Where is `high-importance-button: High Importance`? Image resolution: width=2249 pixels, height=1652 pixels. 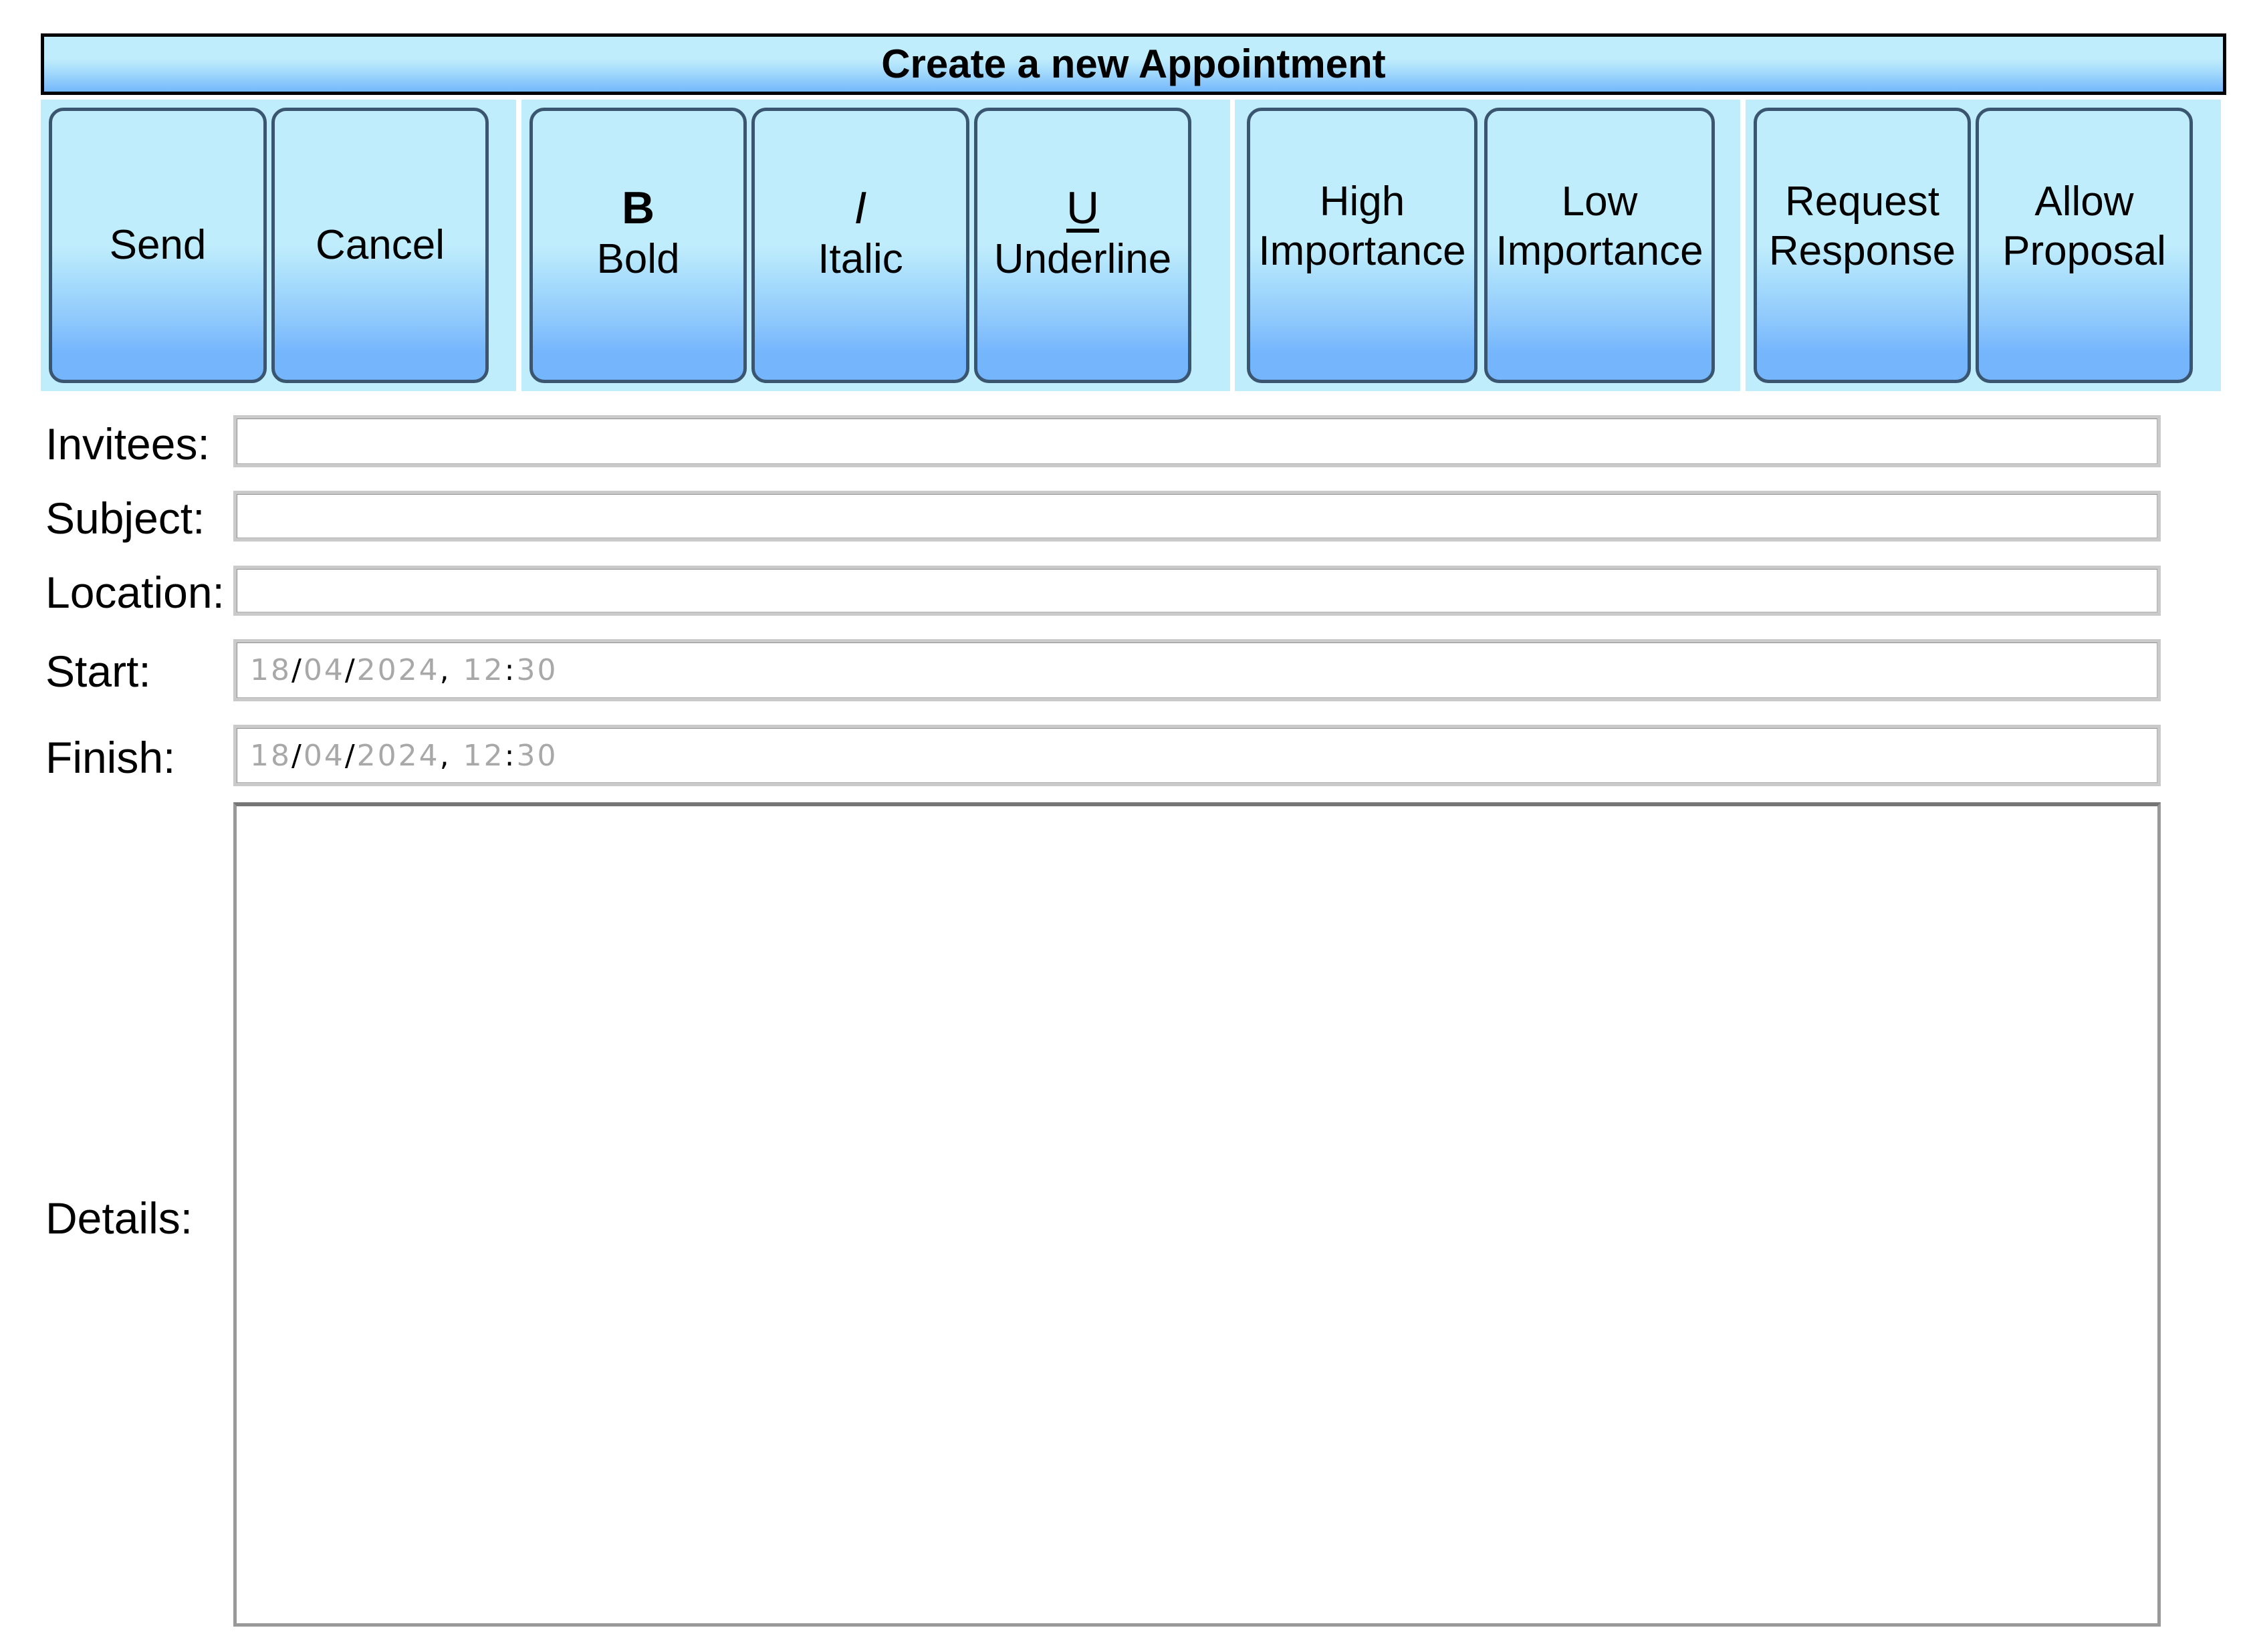
high-importance-button: High Importance is located at coordinates (1362, 245).